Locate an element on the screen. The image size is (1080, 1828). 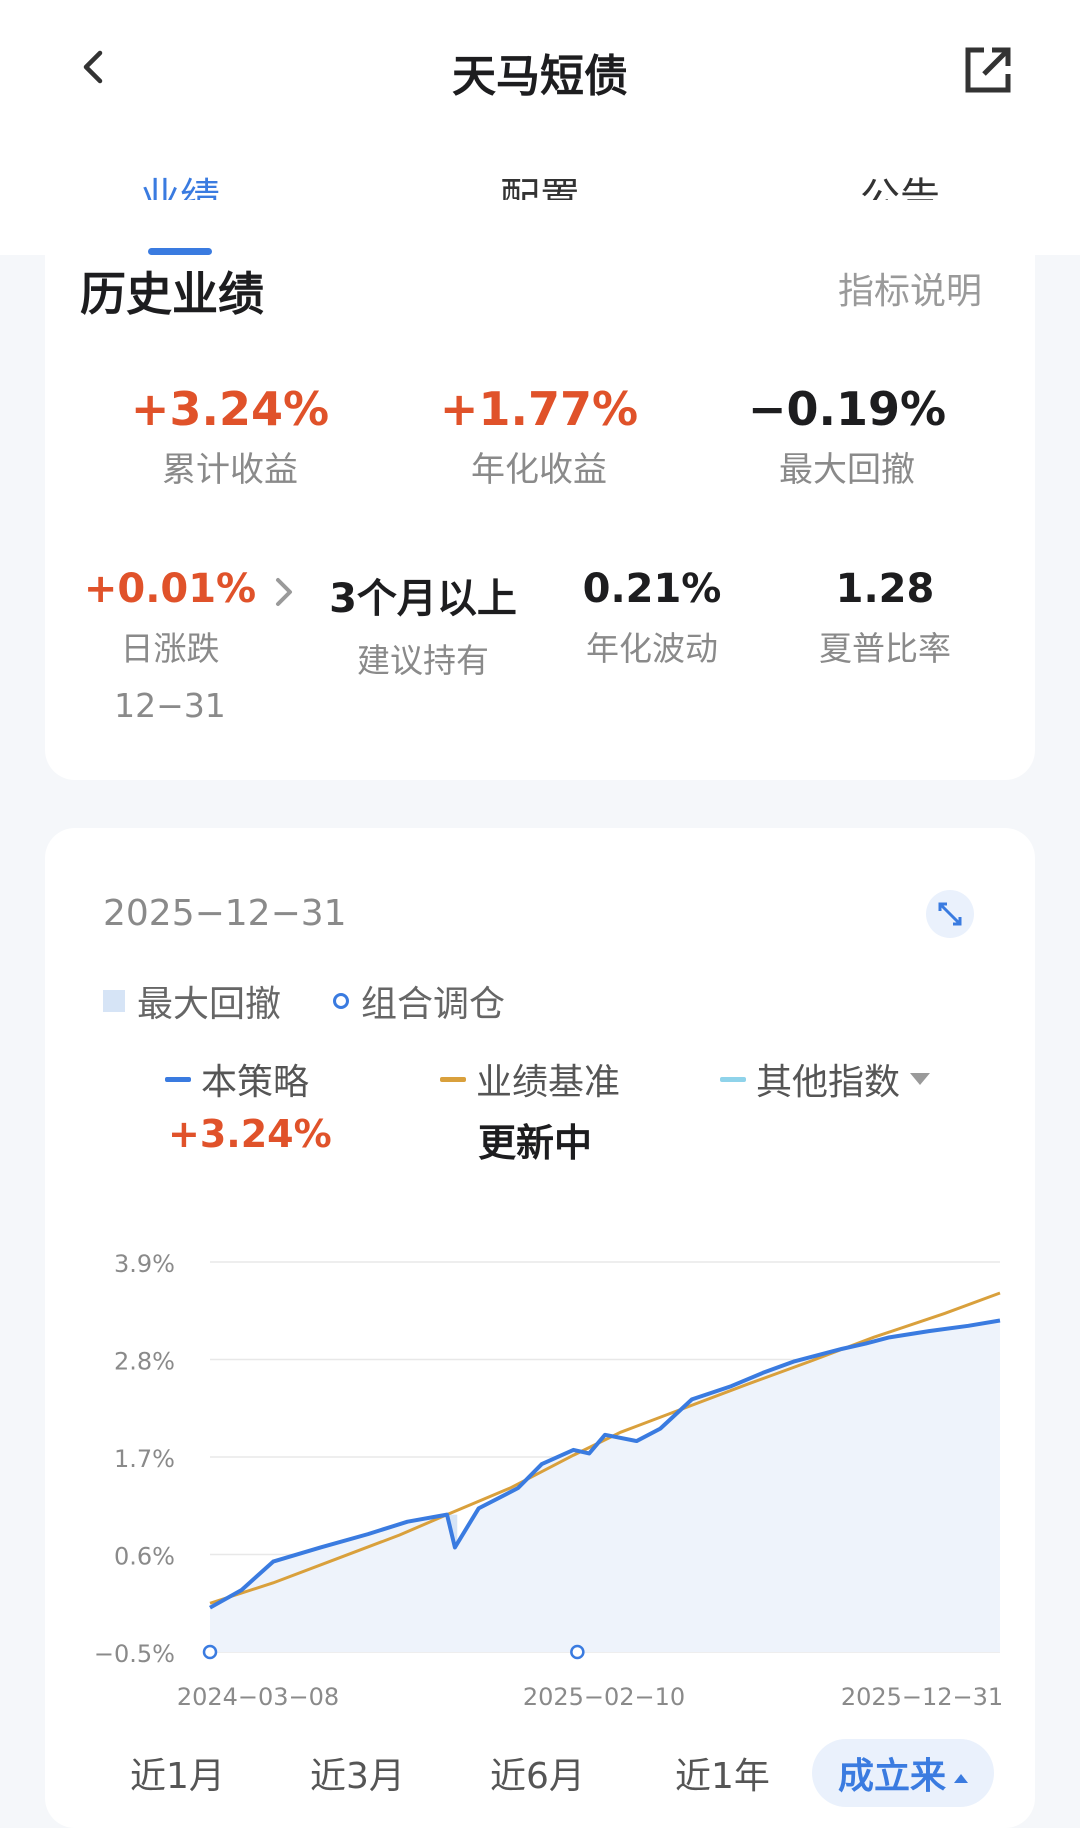
other-index-line-icon is located at coordinates (733, 1079).